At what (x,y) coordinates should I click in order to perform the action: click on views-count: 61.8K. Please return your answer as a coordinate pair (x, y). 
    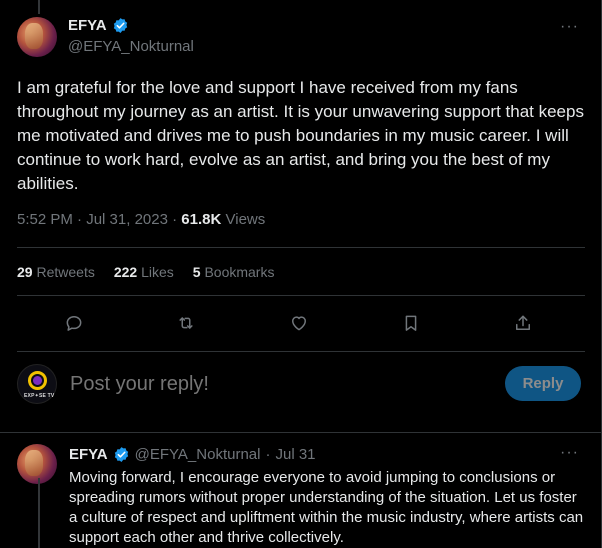
    Looking at the image, I should click on (201, 219).